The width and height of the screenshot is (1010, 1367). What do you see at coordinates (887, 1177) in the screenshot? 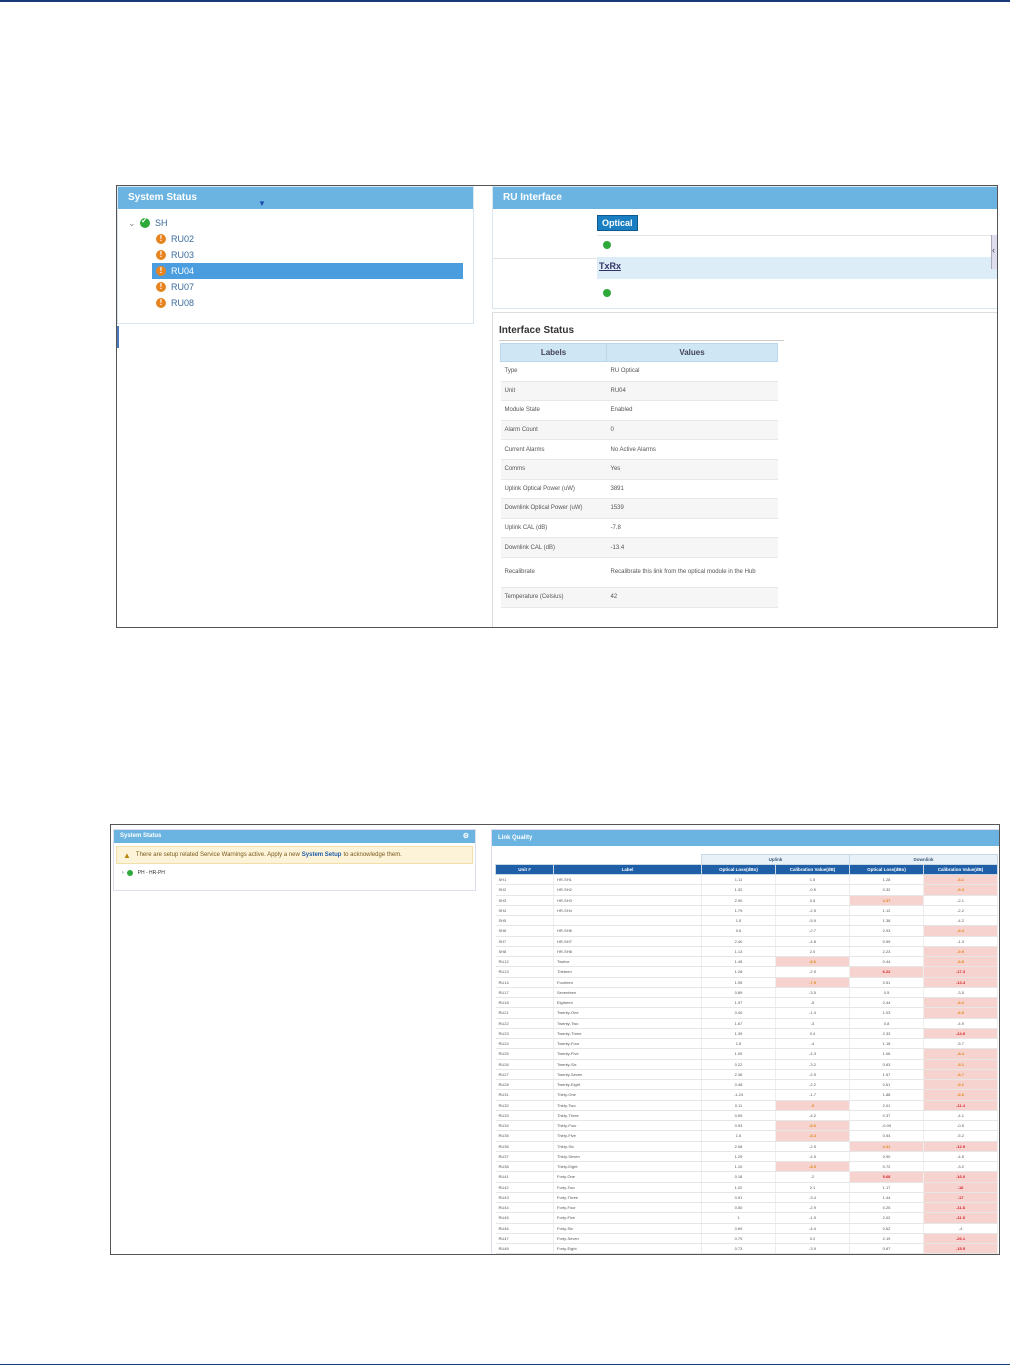
I see `cell-dl-loss: 5.68` at bounding box center [887, 1177].